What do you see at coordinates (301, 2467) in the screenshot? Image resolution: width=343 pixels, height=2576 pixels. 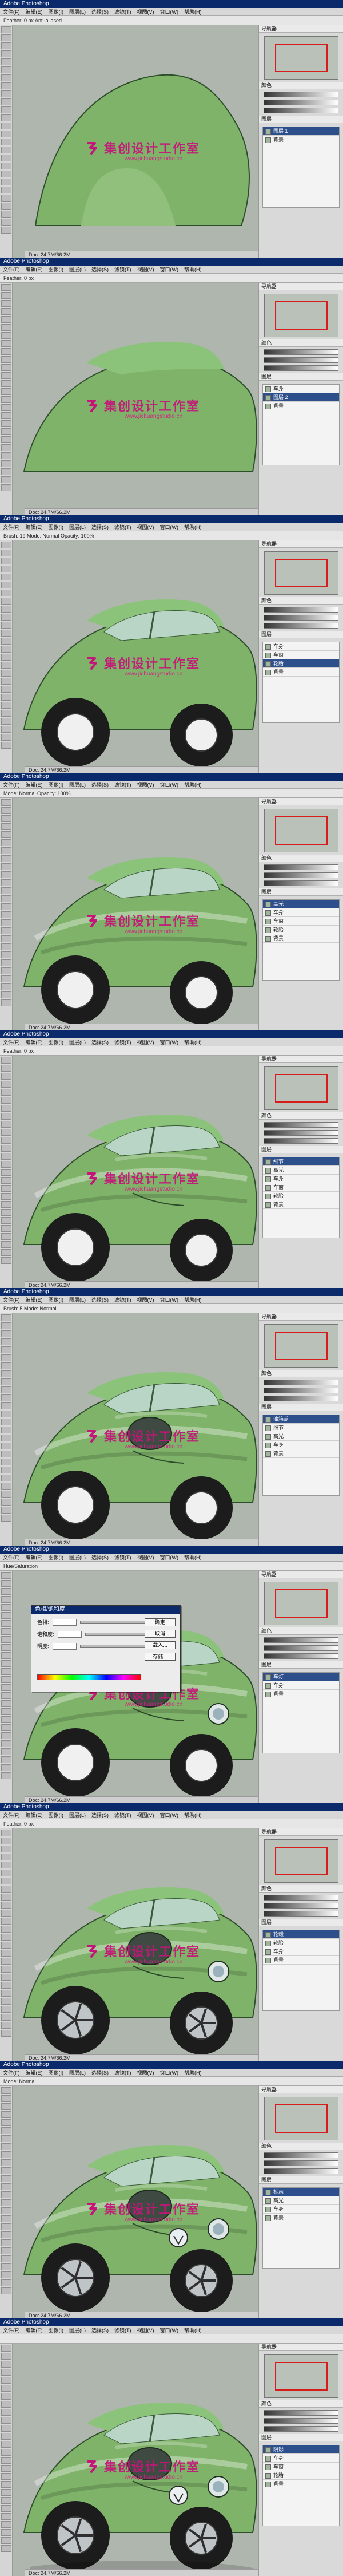 I see `layer-row: 车窗` at bounding box center [301, 2467].